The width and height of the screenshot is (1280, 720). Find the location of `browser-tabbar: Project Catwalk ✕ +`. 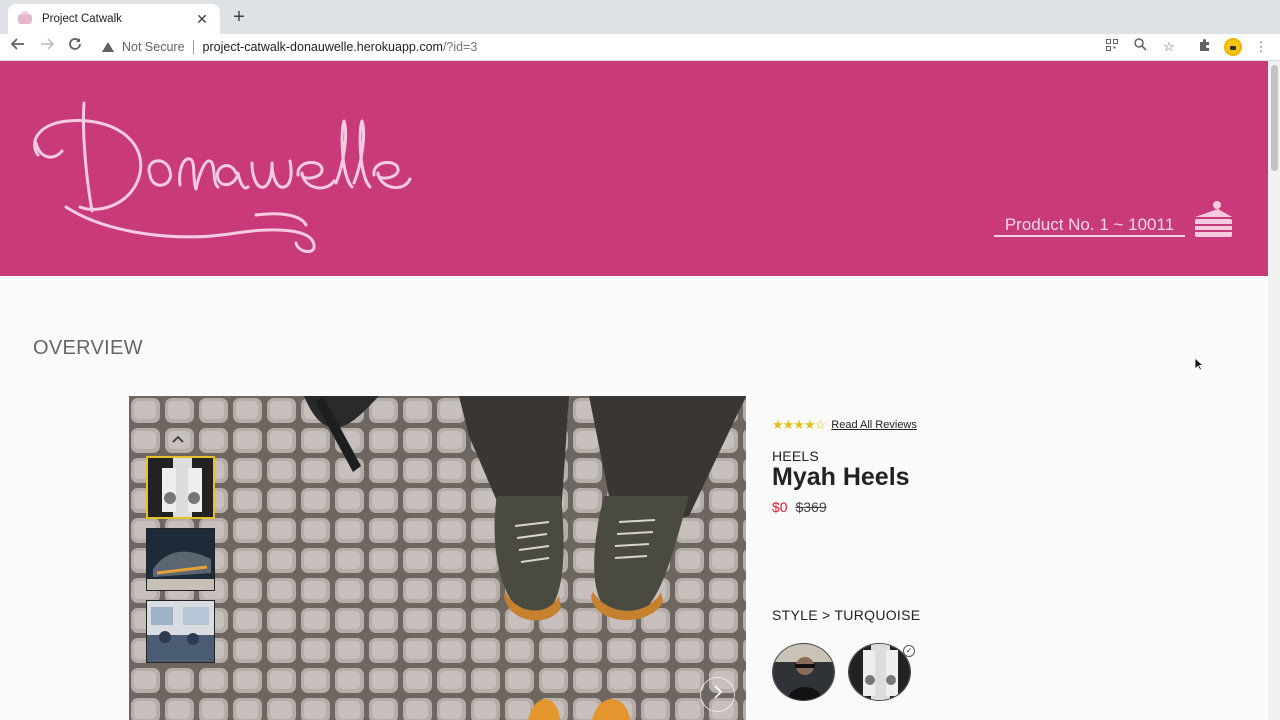

browser-tabbar: Project Catwalk ✕ + is located at coordinates (640, 17).